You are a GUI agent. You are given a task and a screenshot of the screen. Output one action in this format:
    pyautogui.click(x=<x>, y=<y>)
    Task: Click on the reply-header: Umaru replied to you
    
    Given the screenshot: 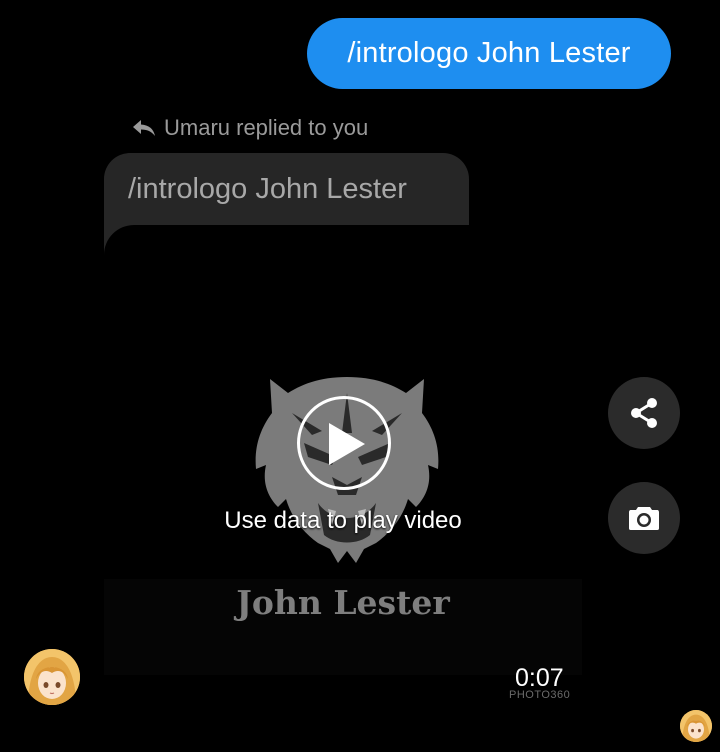 What is the action you would take?
    pyautogui.click(x=250, y=128)
    